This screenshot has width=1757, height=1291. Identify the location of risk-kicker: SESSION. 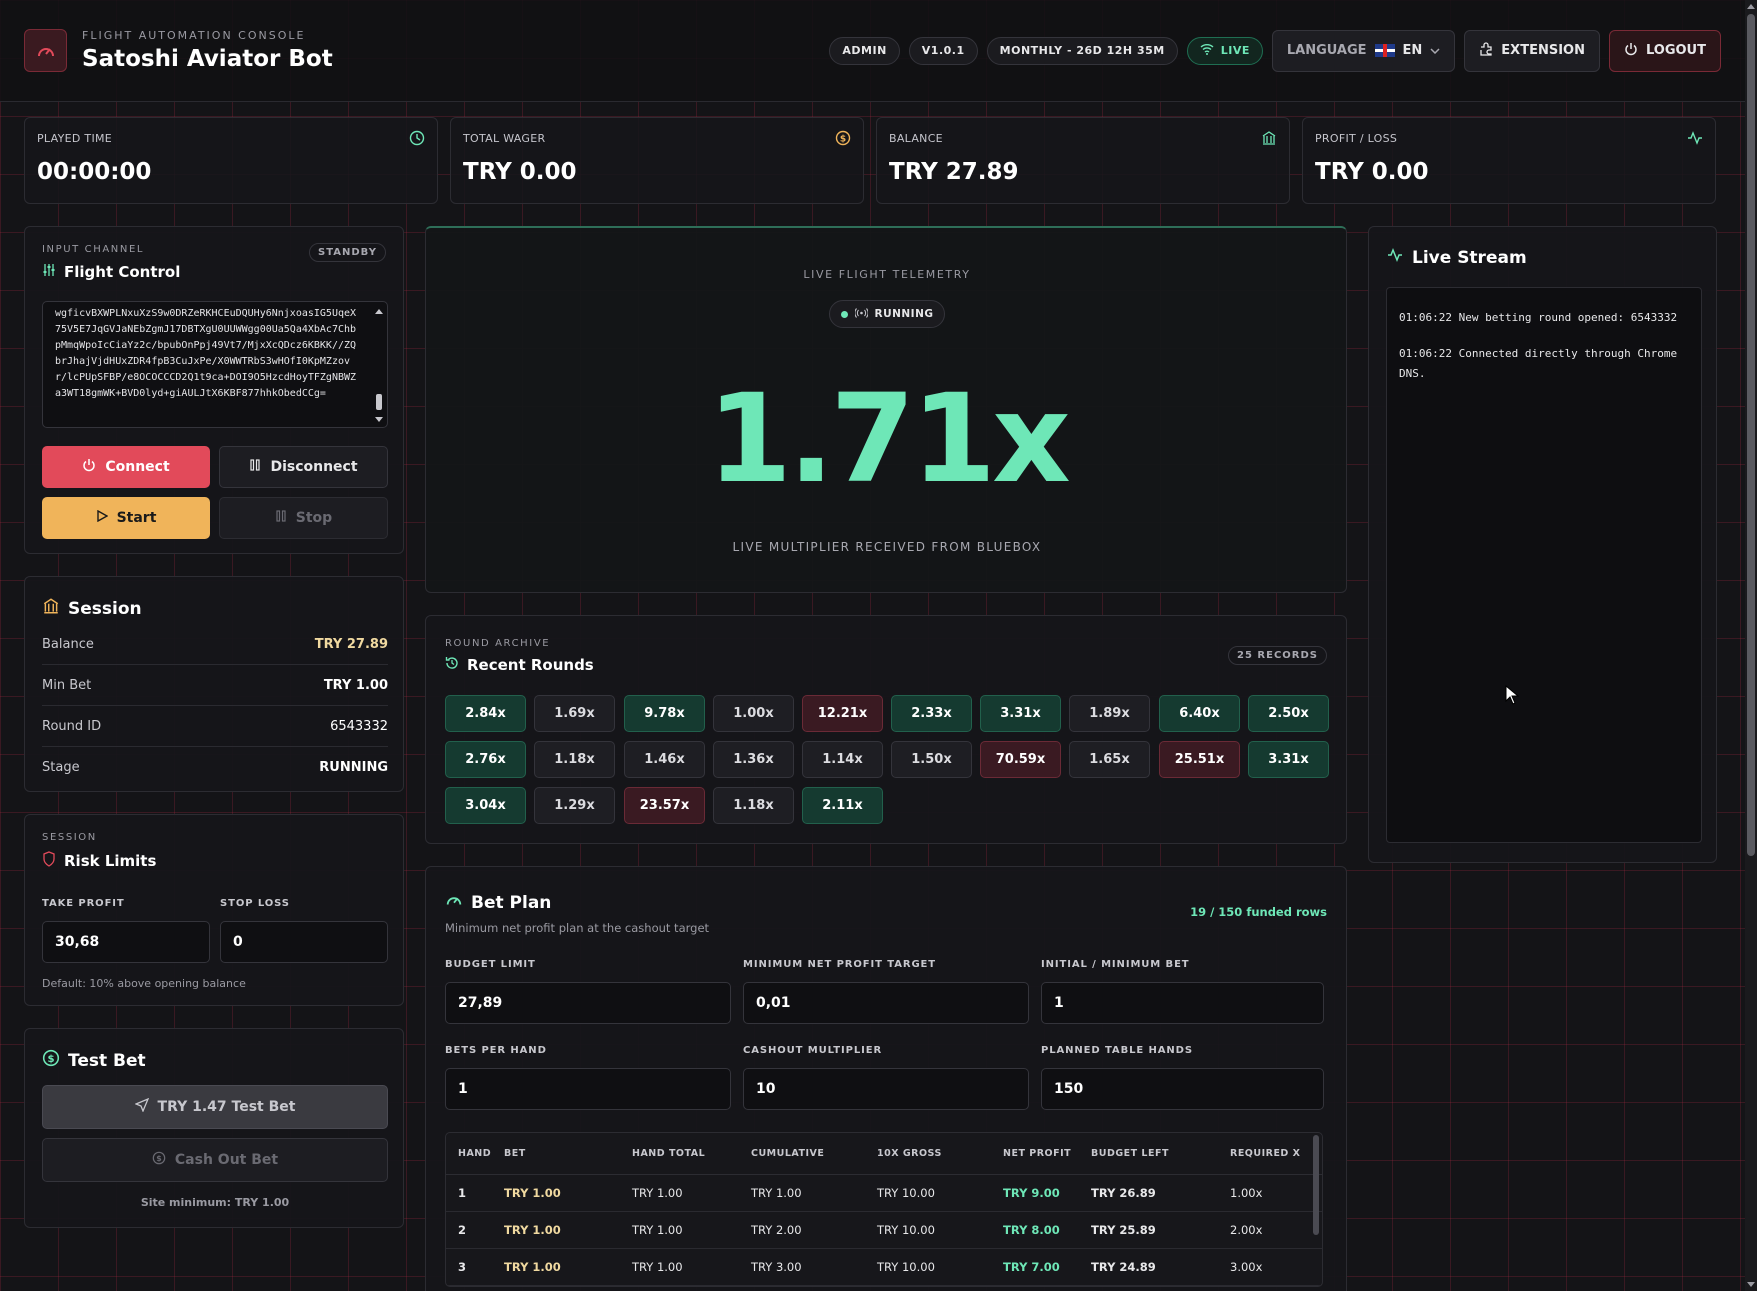
(69, 837).